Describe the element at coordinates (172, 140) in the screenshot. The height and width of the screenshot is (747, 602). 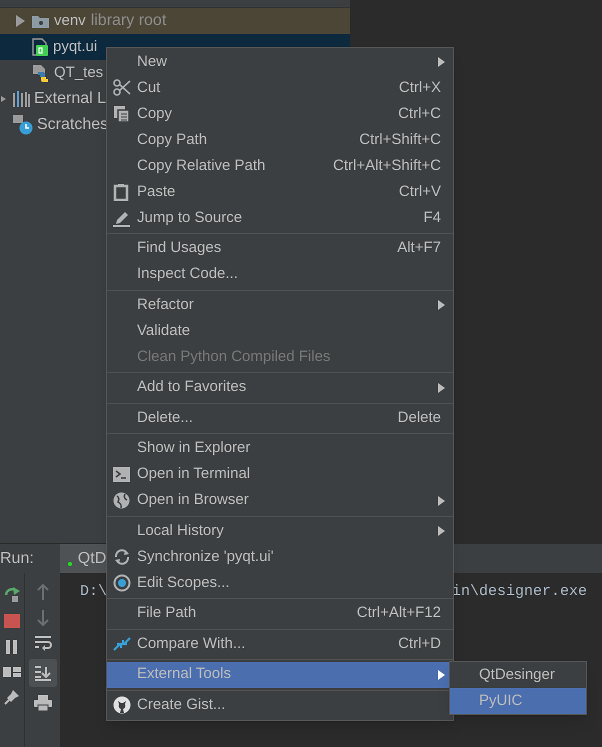
I see `menu-item-label: Copy Path` at that location.